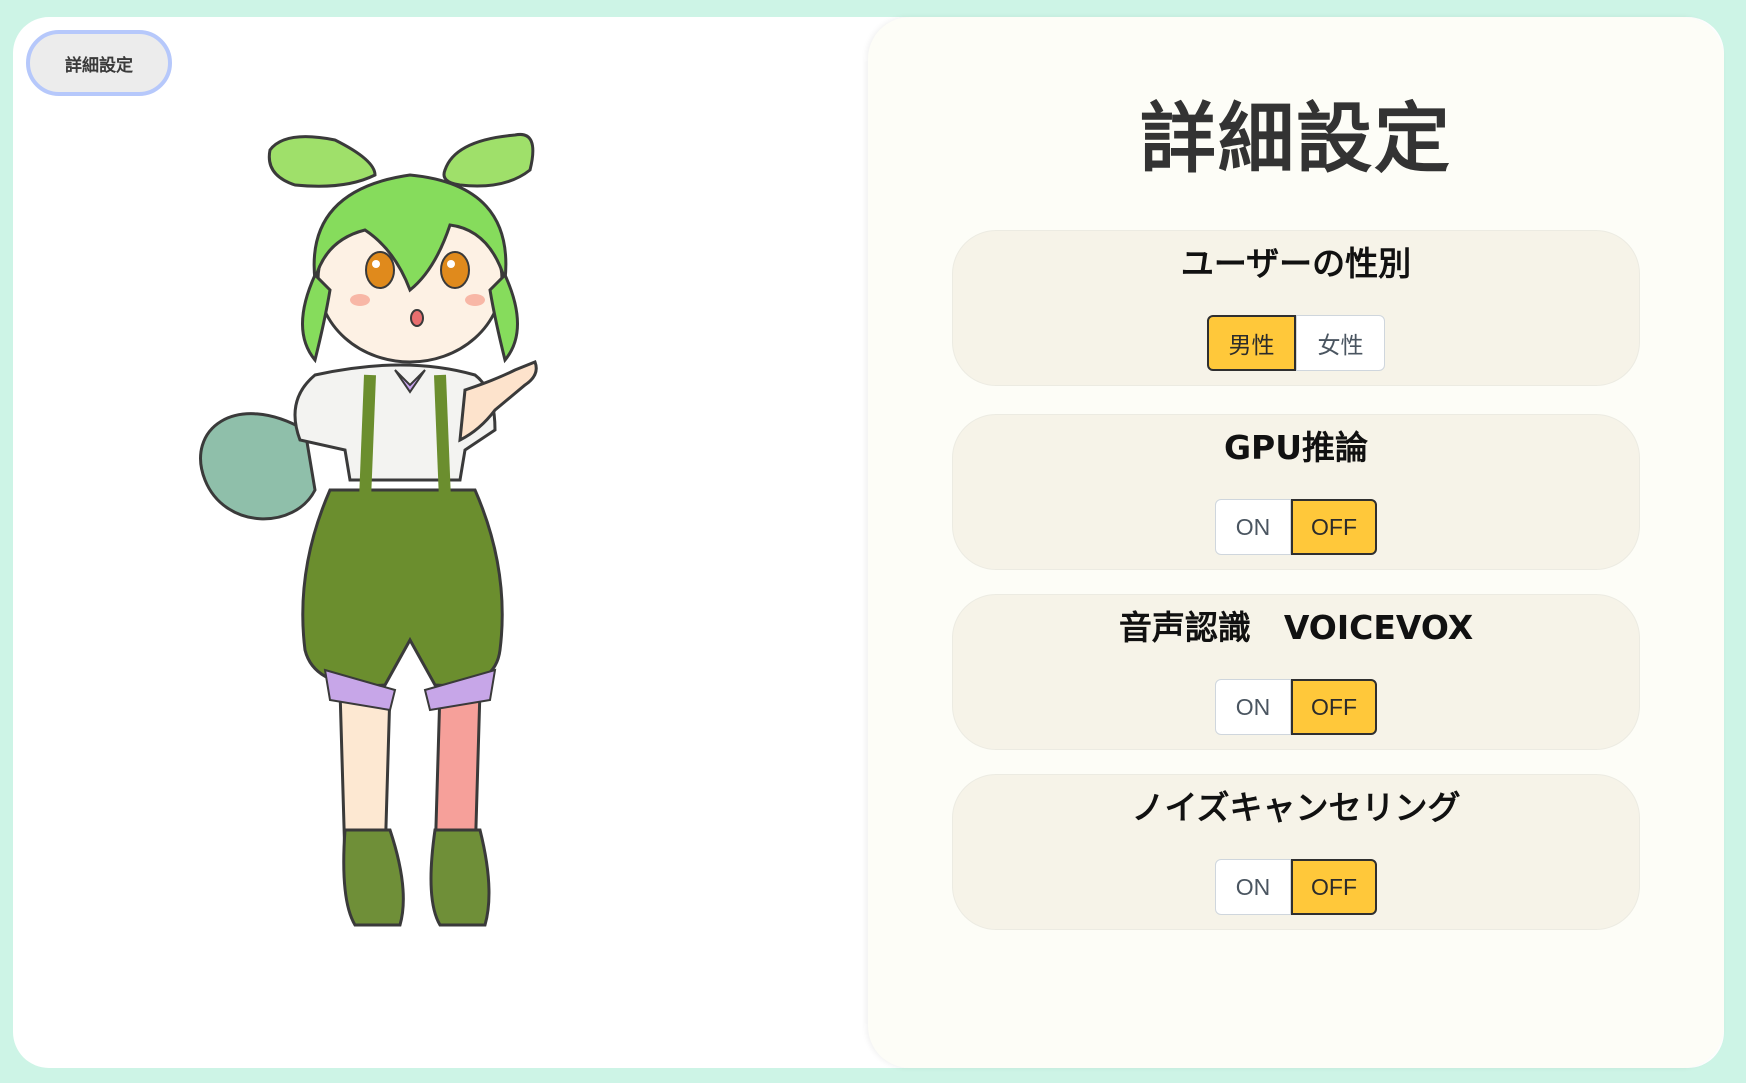 Image resolution: width=1746 pixels, height=1083 pixels. I want to click on gender-option-female: 女性, so click(1340, 343).